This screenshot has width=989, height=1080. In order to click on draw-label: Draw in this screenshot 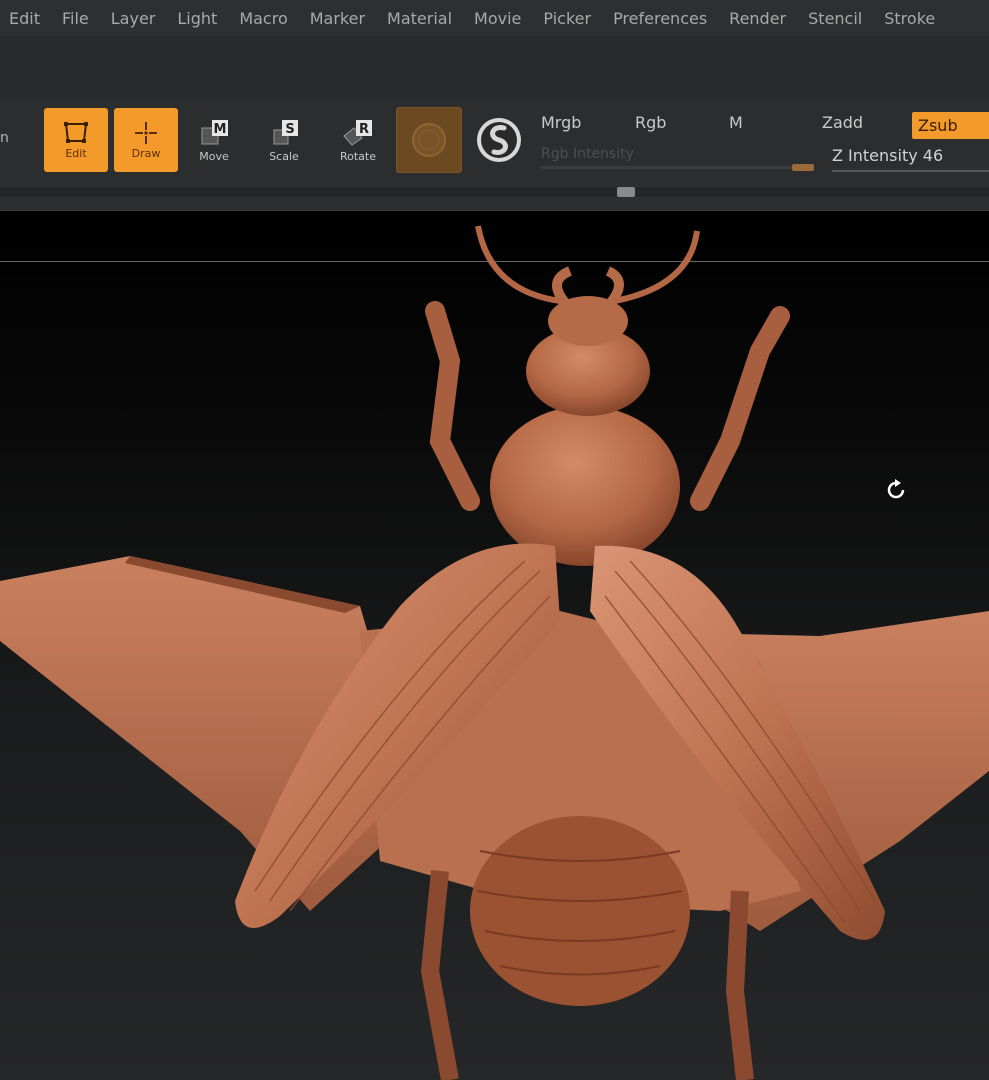, I will do `click(146, 153)`.